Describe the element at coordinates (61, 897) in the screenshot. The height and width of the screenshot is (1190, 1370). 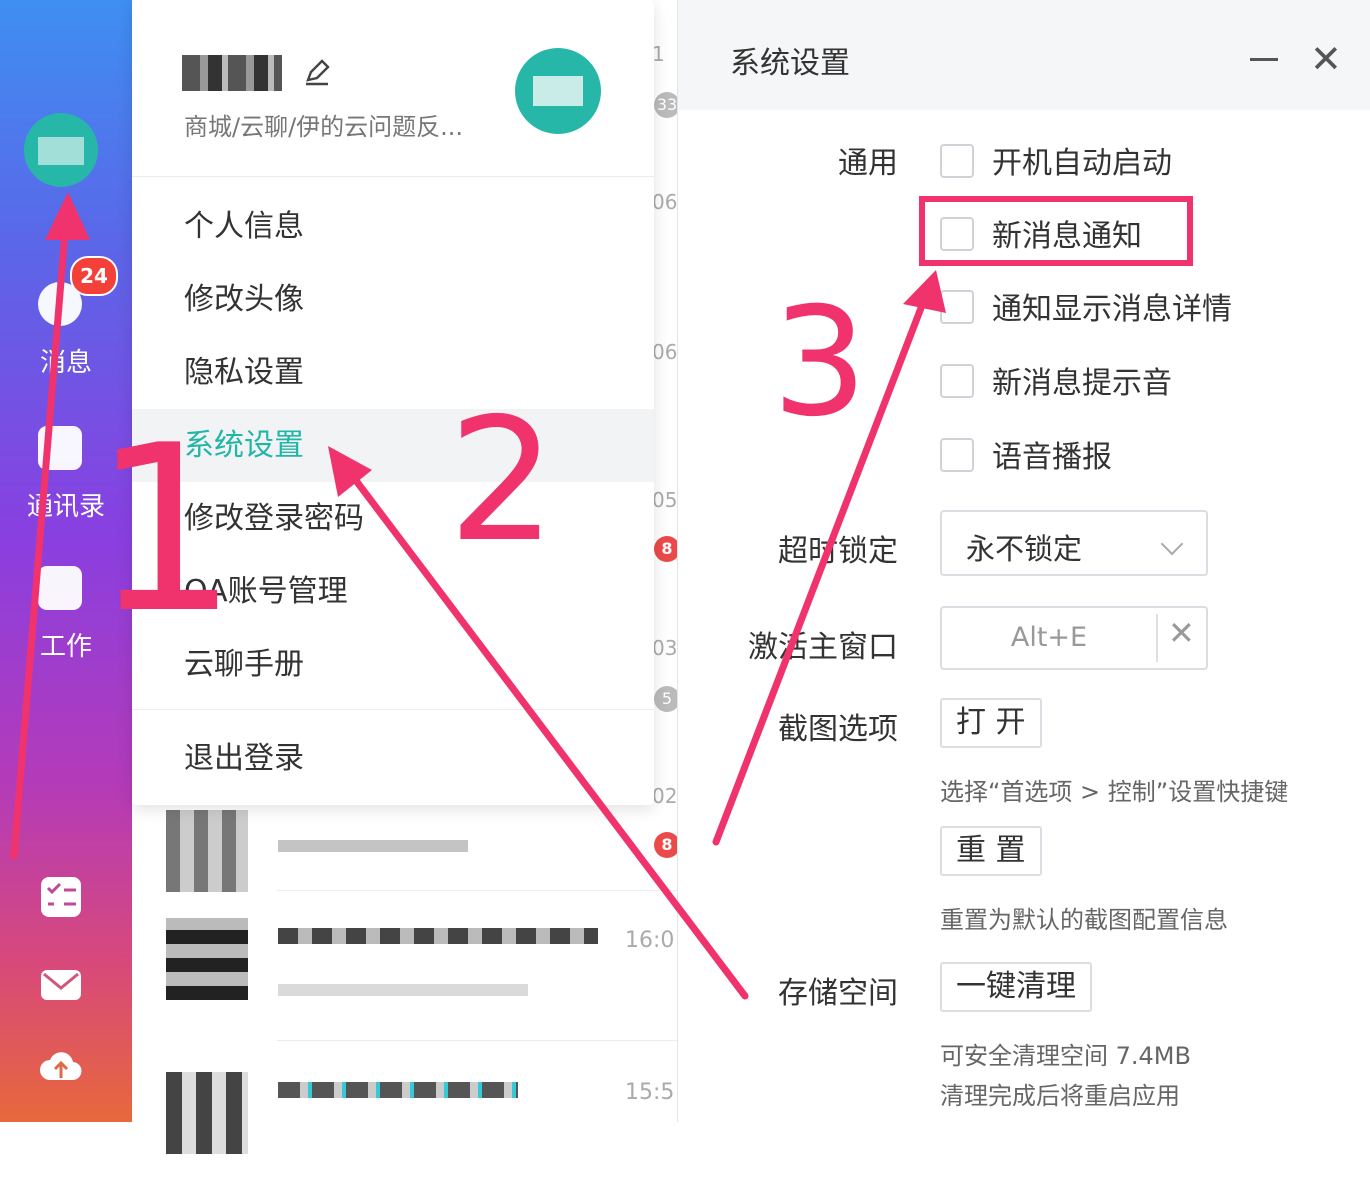
I see `task-list-icon` at that location.